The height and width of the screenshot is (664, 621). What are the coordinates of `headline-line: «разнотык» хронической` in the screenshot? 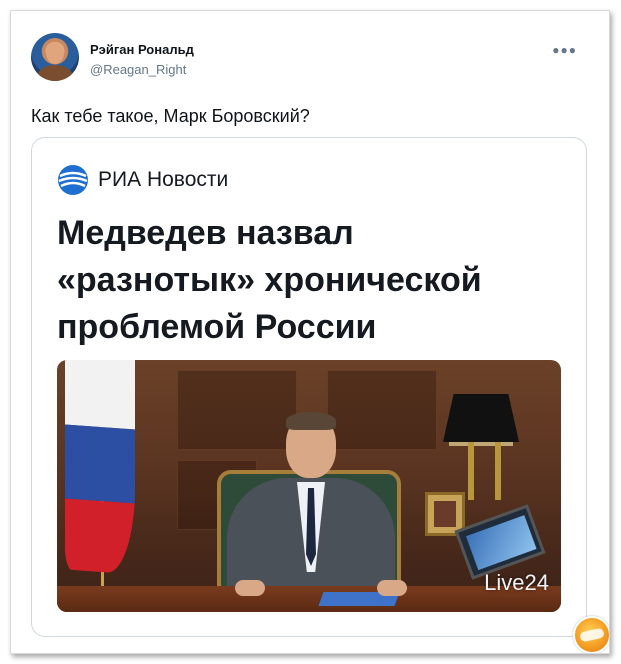 It's located at (269, 280).